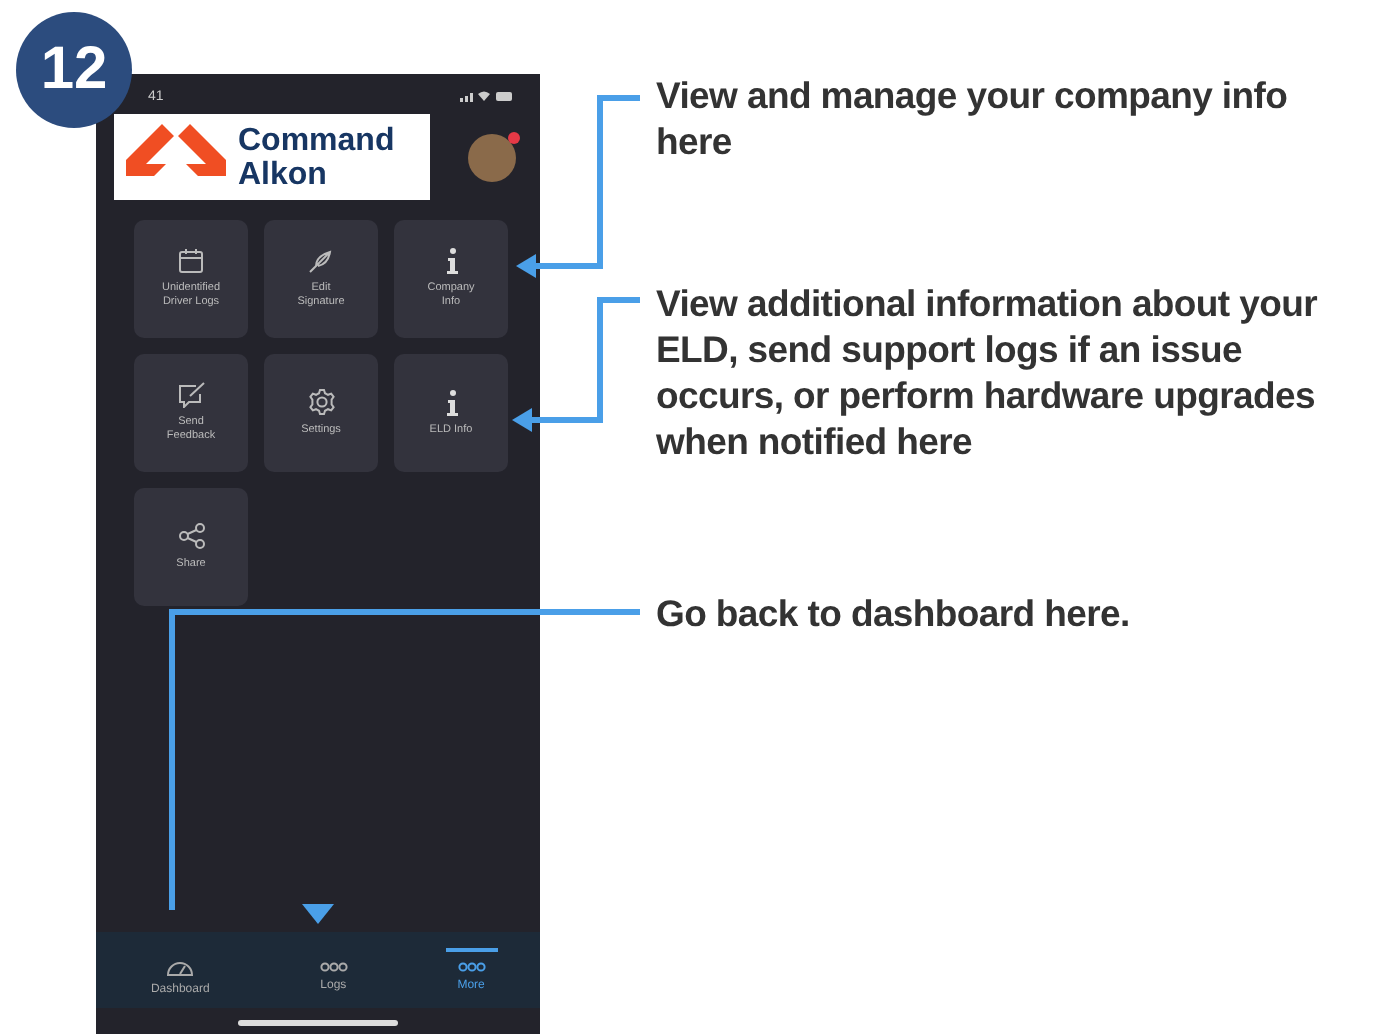  Describe the element at coordinates (514, 137) in the screenshot. I see `notification-dot` at that location.